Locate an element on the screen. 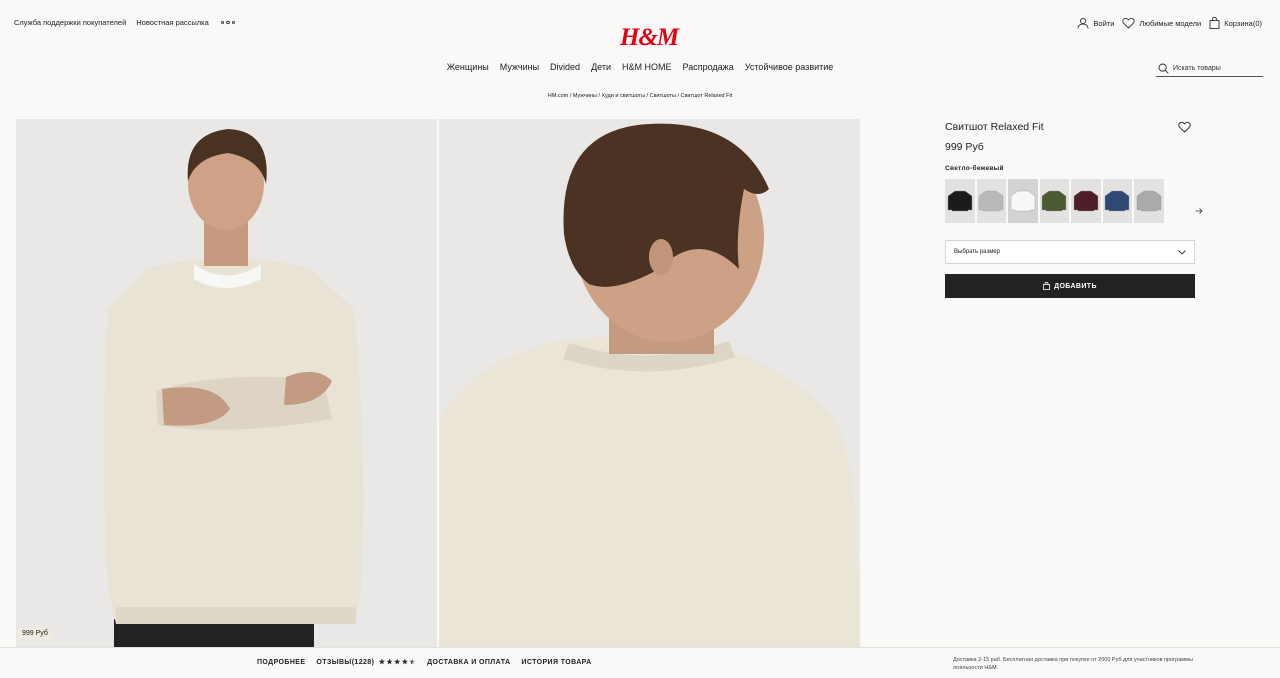 The height and width of the screenshot is (678, 1280). reviews-label: ОТЗЫВЫ(1228) is located at coordinates (345, 662).